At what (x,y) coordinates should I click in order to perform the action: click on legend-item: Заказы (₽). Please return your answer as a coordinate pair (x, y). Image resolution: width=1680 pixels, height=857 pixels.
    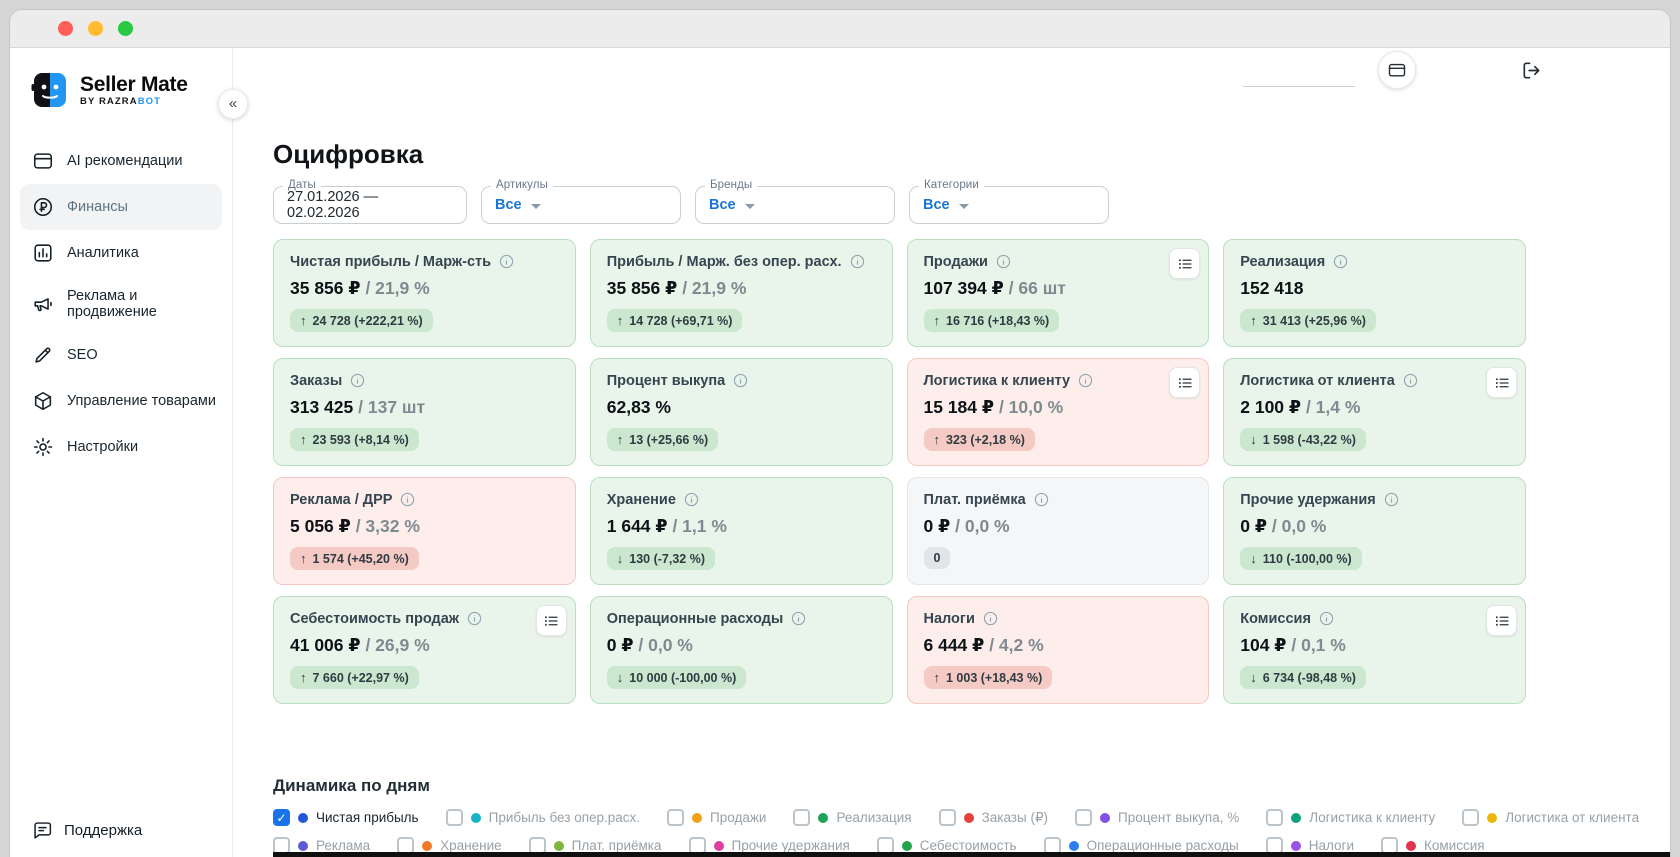
    Looking at the image, I should click on (993, 817).